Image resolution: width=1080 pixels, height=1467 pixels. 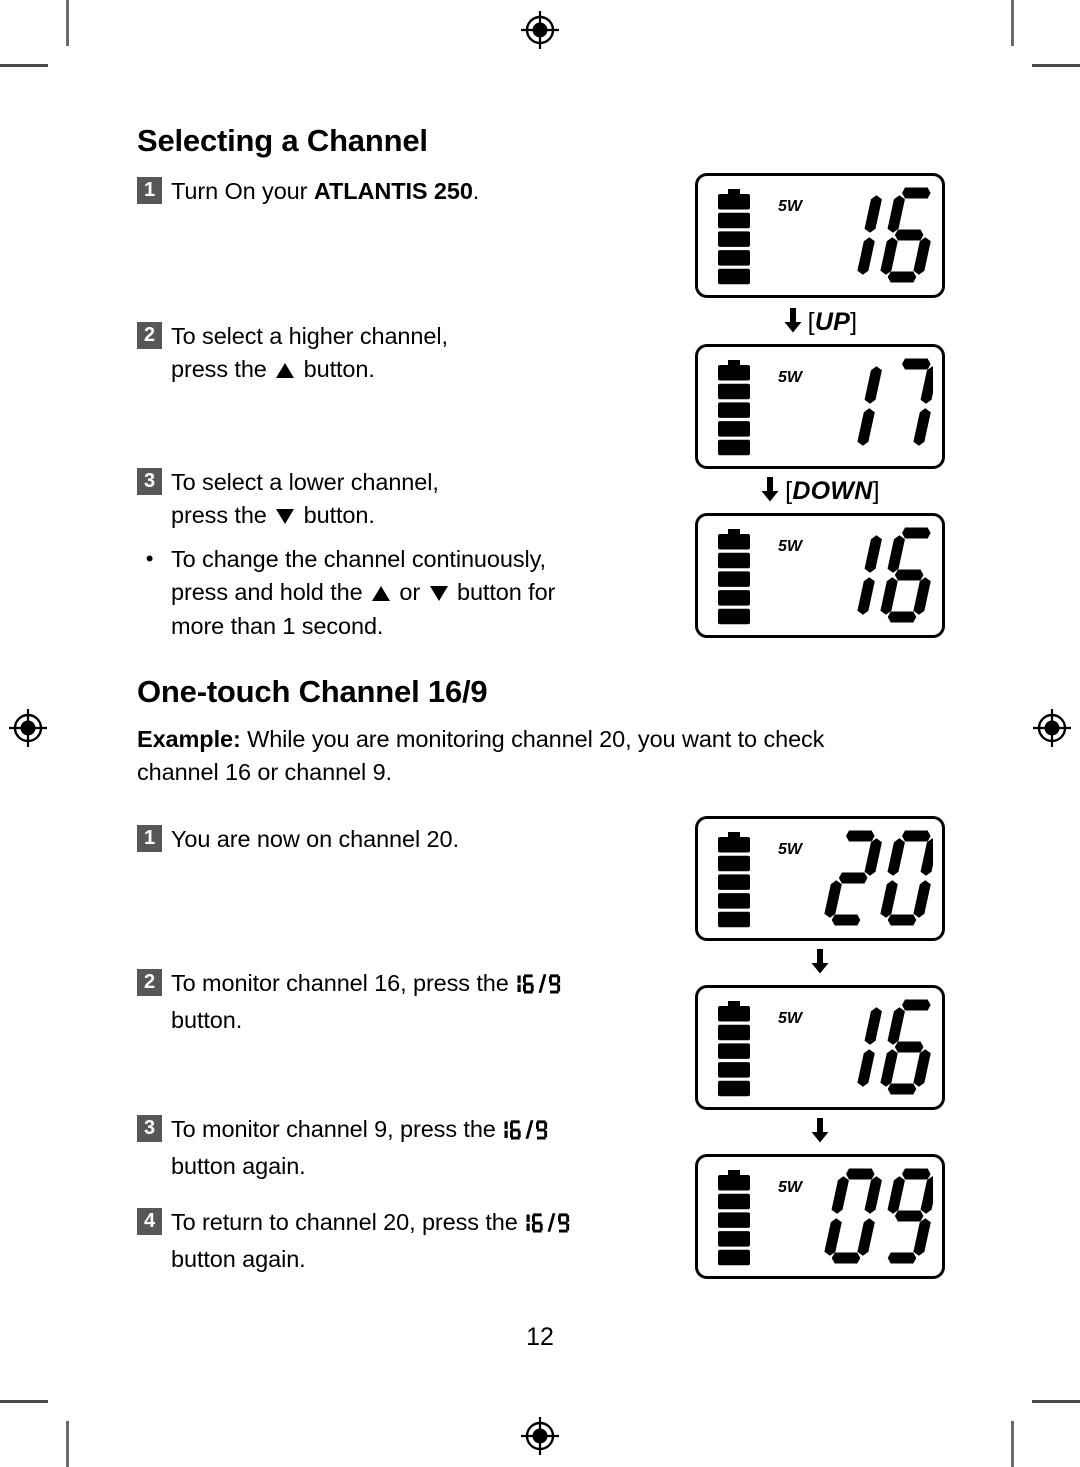 I want to click on transition-label-text: UP, so click(x=832, y=321).